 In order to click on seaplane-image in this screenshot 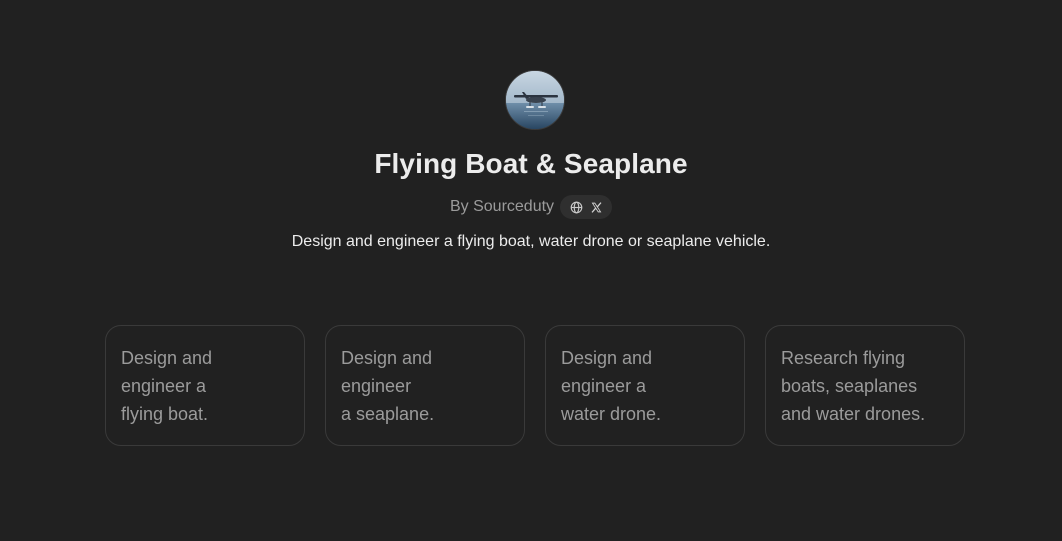, I will do `click(535, 100)`.